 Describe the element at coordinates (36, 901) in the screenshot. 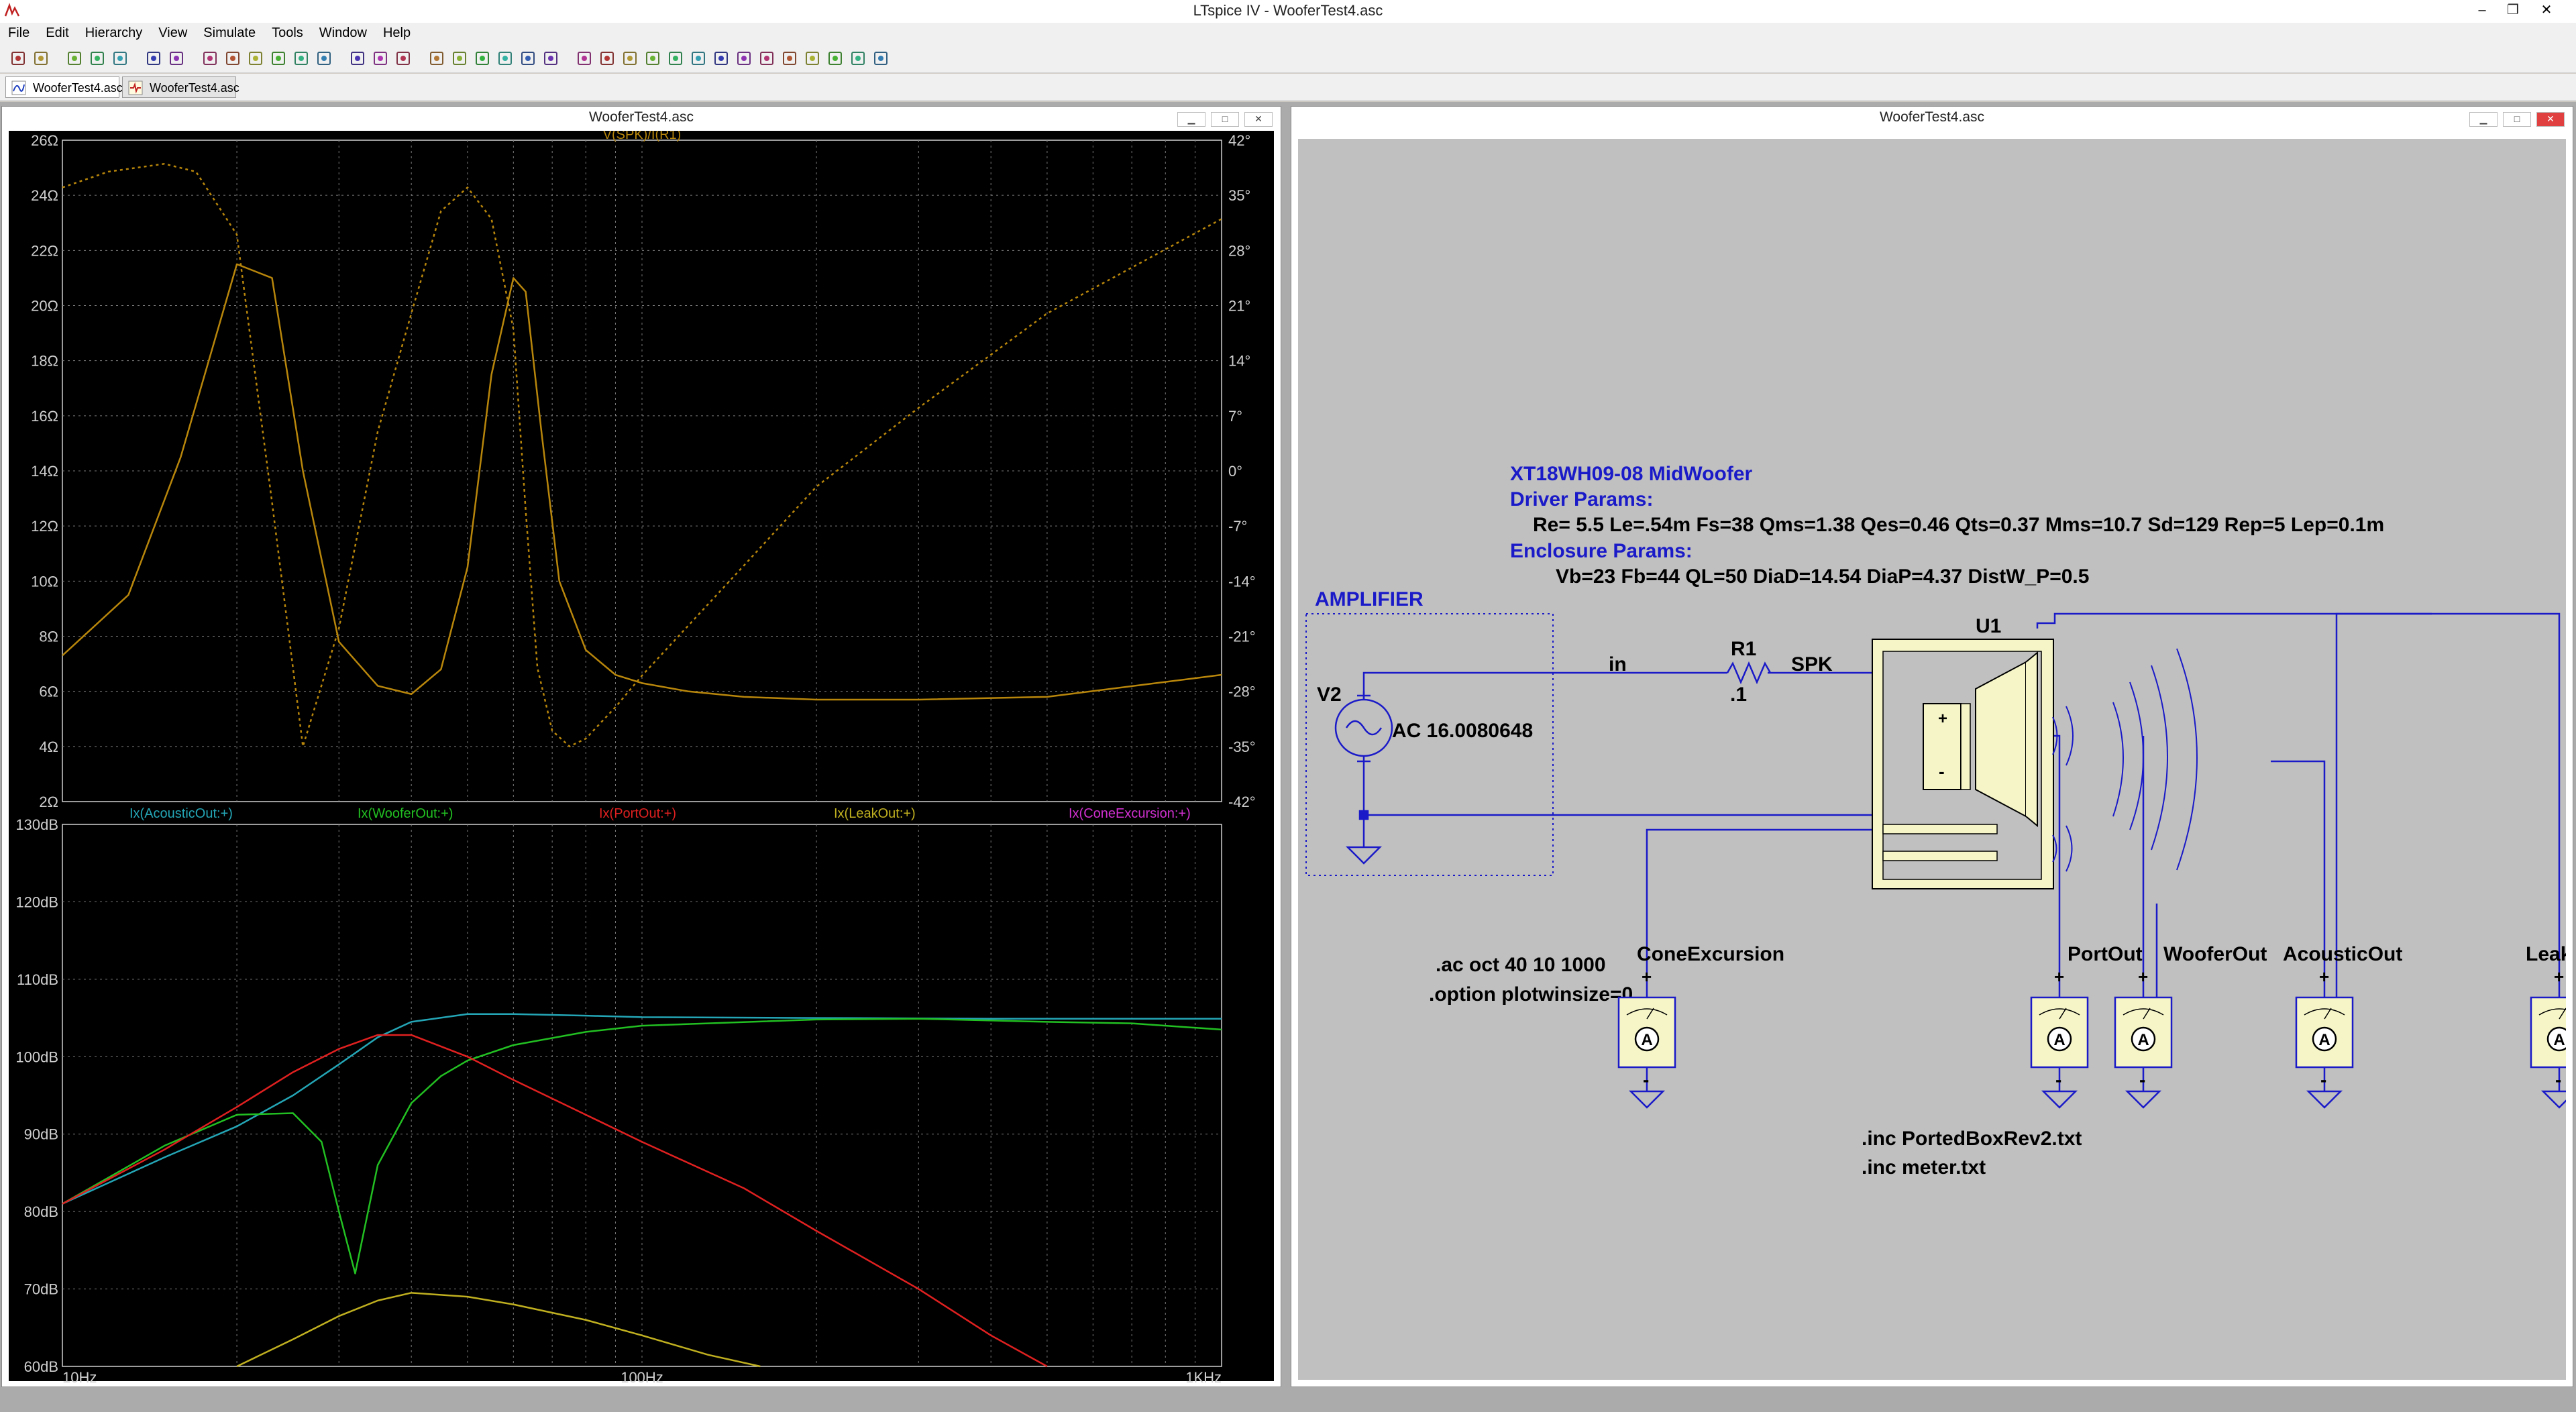

I see `y-tick-label: 120dB` at that location.